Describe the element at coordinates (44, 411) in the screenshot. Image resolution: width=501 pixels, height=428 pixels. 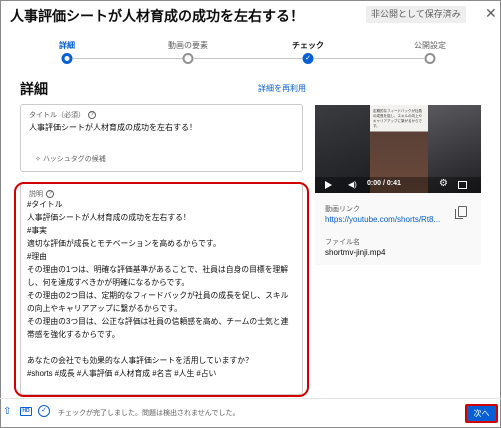
I see `check-icon: ✓` at that location.